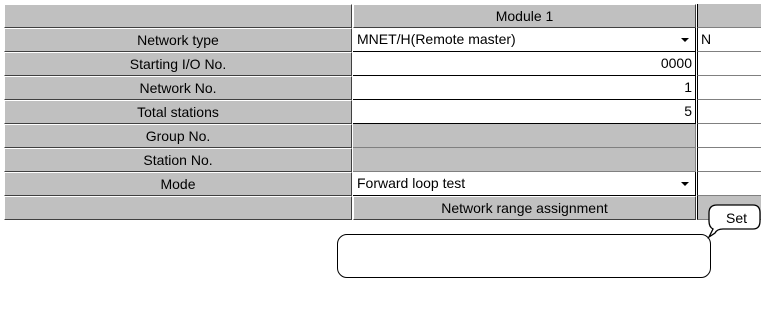  Describe the element at coordinates (178, 136) in the screenshot. I see `group-no-label: Group No.` at that location.